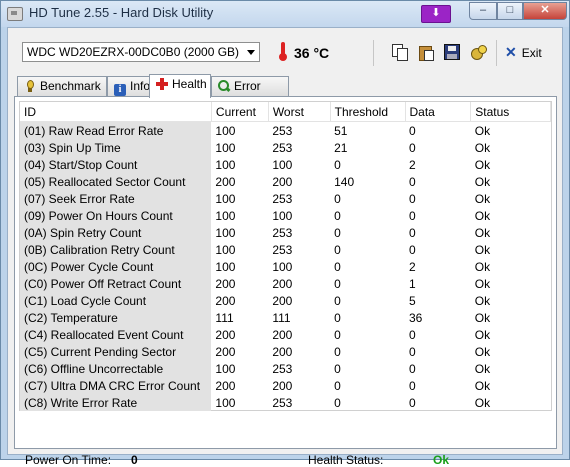 The width and height of the screenshot is (570, 467). Describe the element at coordinates (285, 283) in the screenshot. I see `table-row: (C0) Power Off Retract Count 200 200 0 1 Ok` at that location.